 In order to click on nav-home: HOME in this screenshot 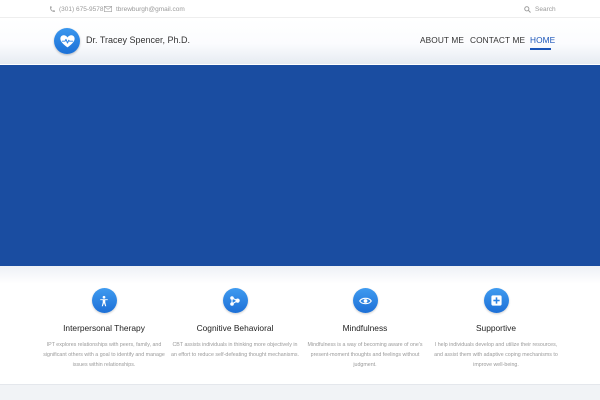, I will do `click(542, 40)`.